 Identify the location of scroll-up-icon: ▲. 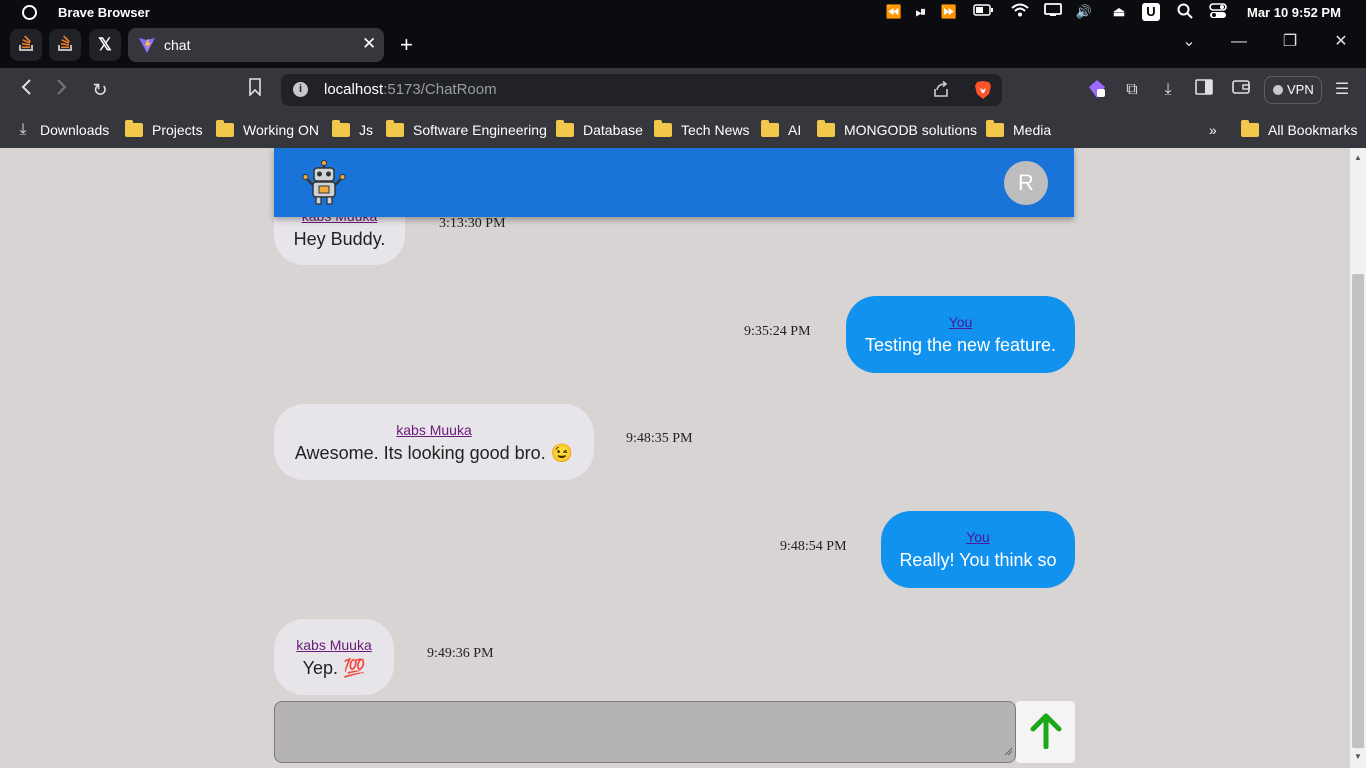
(1358, 157).